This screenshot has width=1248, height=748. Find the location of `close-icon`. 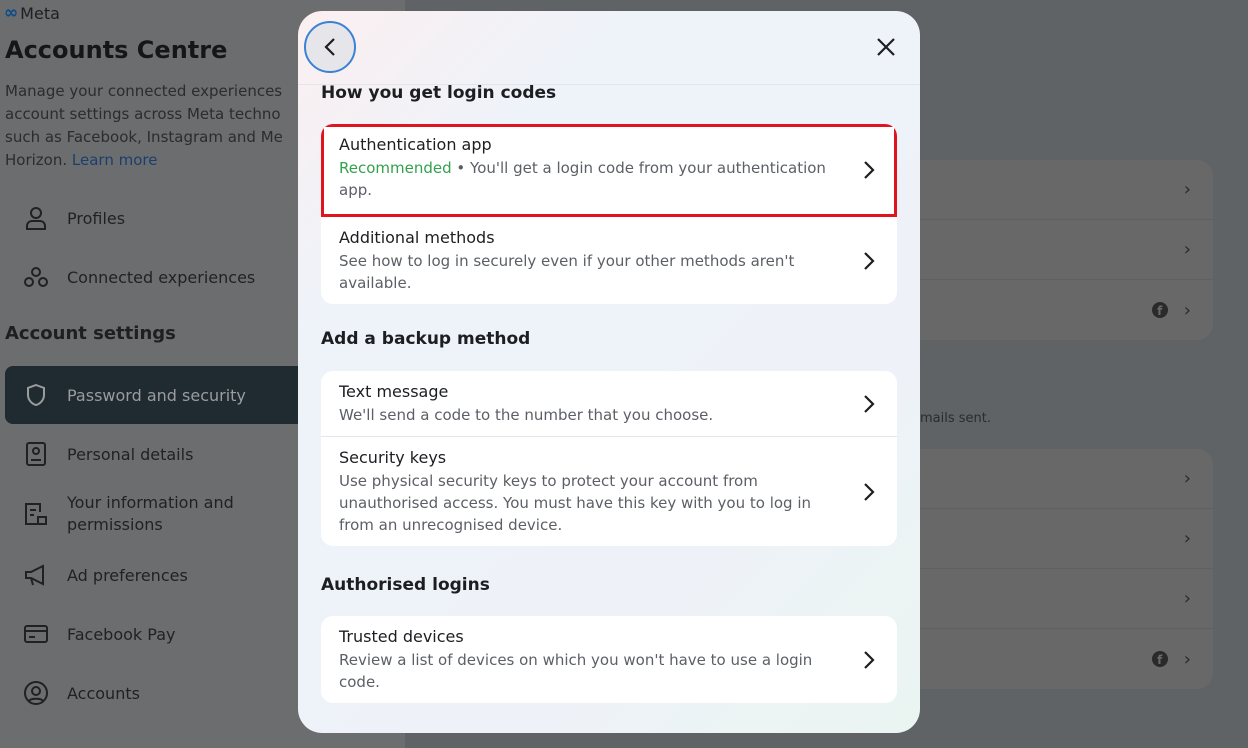

close-icon is located at coordinates (886, 47).